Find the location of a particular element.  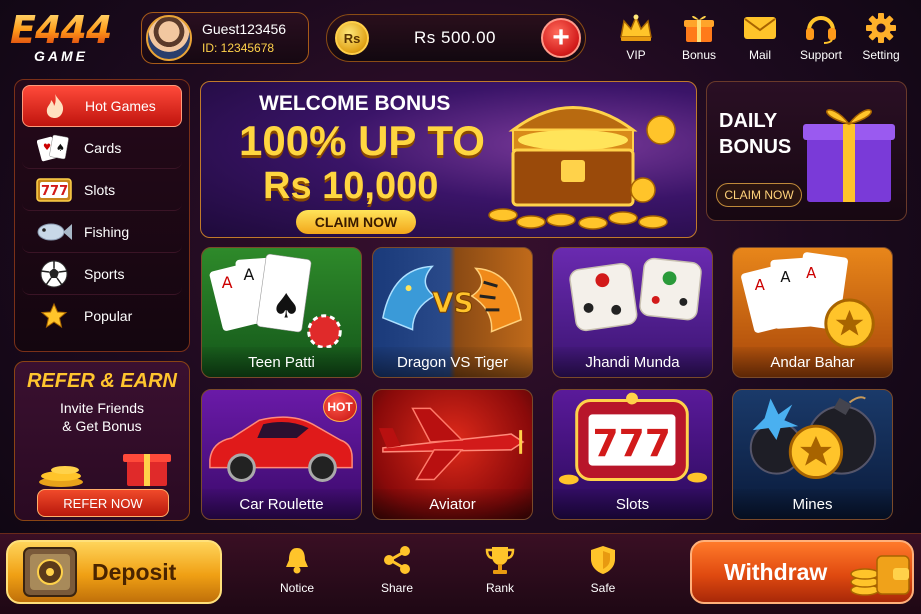

sidebar-item-sports: Sports is located at coordinates (102, 274).